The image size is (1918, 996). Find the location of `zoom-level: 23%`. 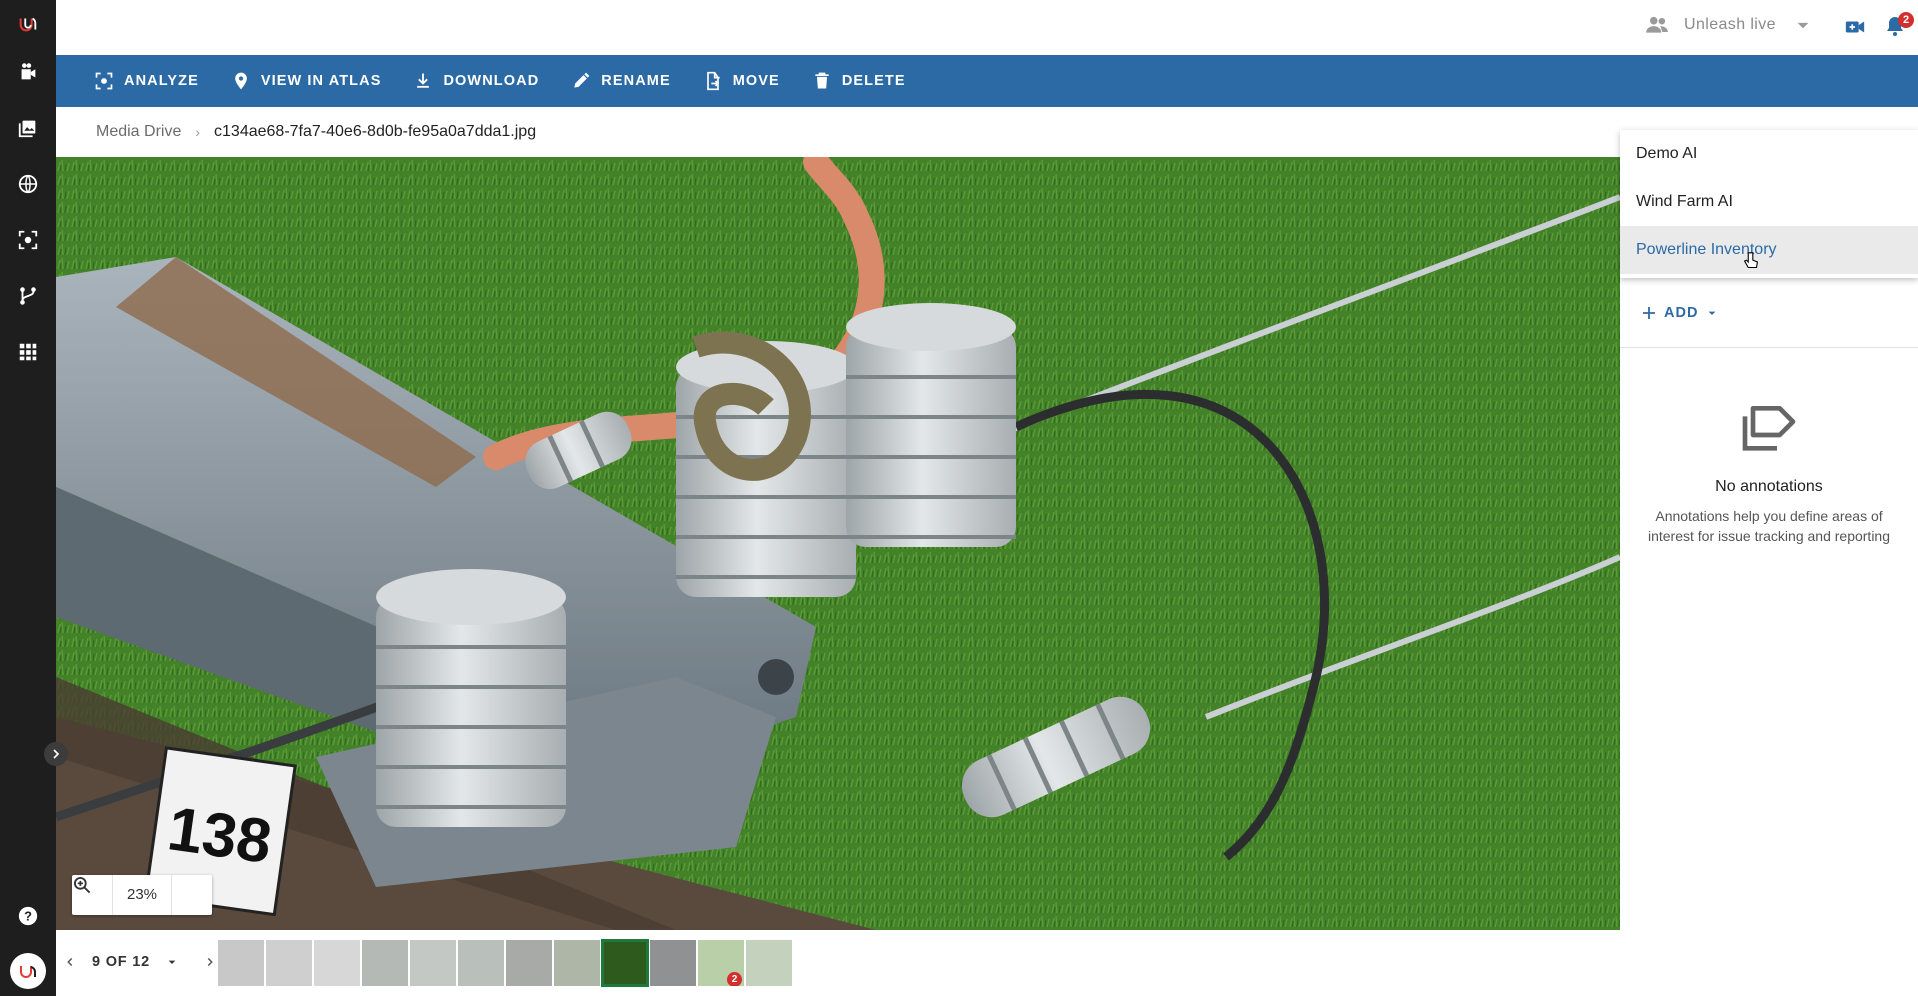

zoom-level: 23% is located at coordinates (142, 895).